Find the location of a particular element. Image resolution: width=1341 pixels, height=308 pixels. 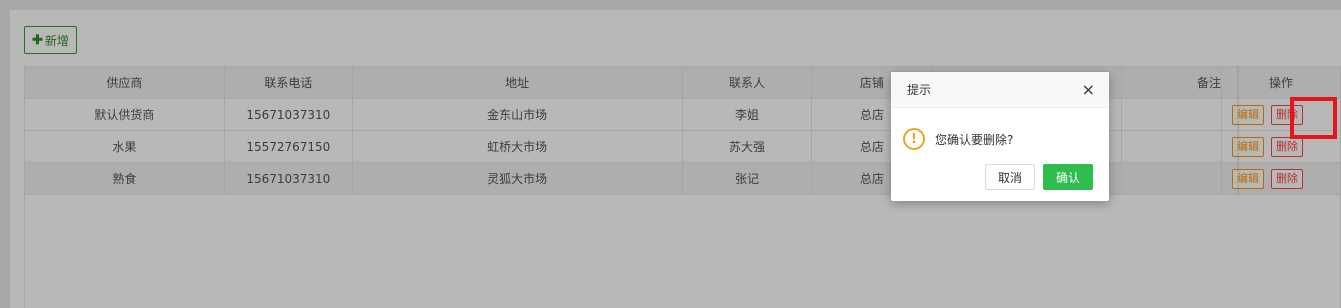

dialog-message: 您确认要删除? is located at coordinates (974, 139).